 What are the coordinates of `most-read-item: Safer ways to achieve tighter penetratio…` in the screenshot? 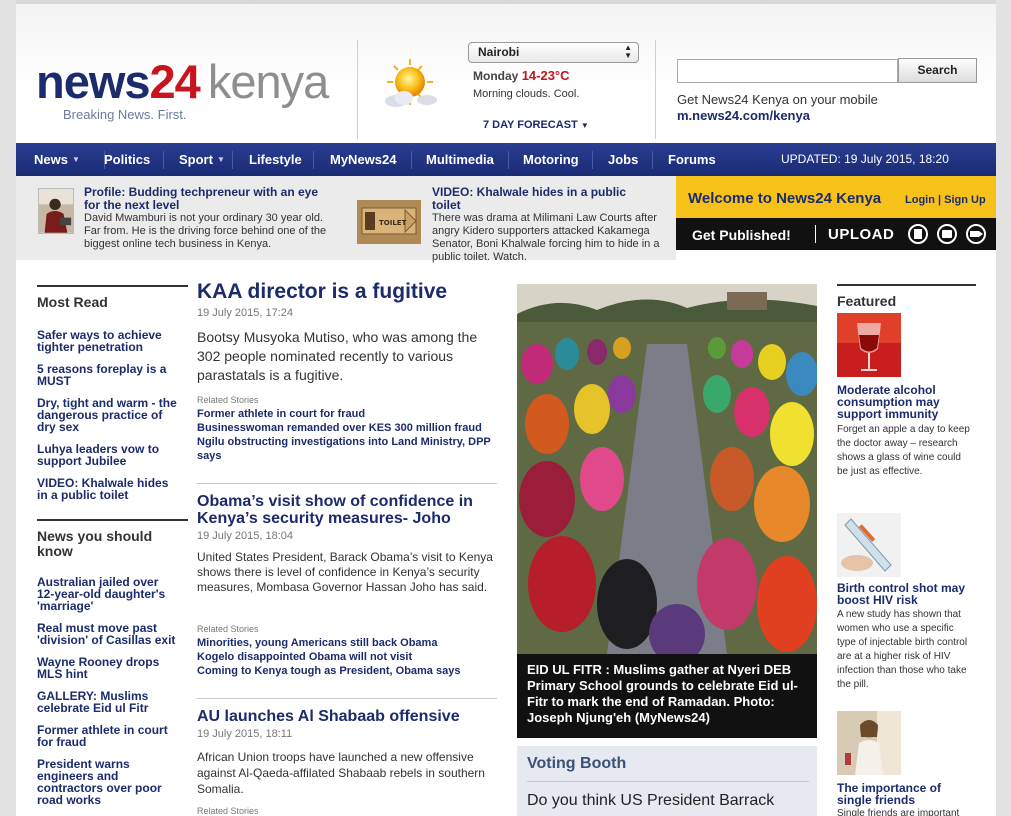 It's located at (107, 341).